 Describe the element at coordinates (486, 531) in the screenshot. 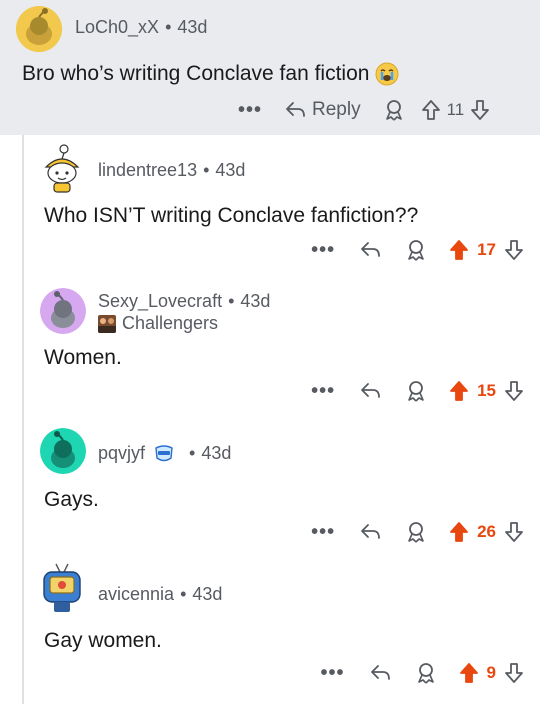

I see `vote-count: 26` at that location.